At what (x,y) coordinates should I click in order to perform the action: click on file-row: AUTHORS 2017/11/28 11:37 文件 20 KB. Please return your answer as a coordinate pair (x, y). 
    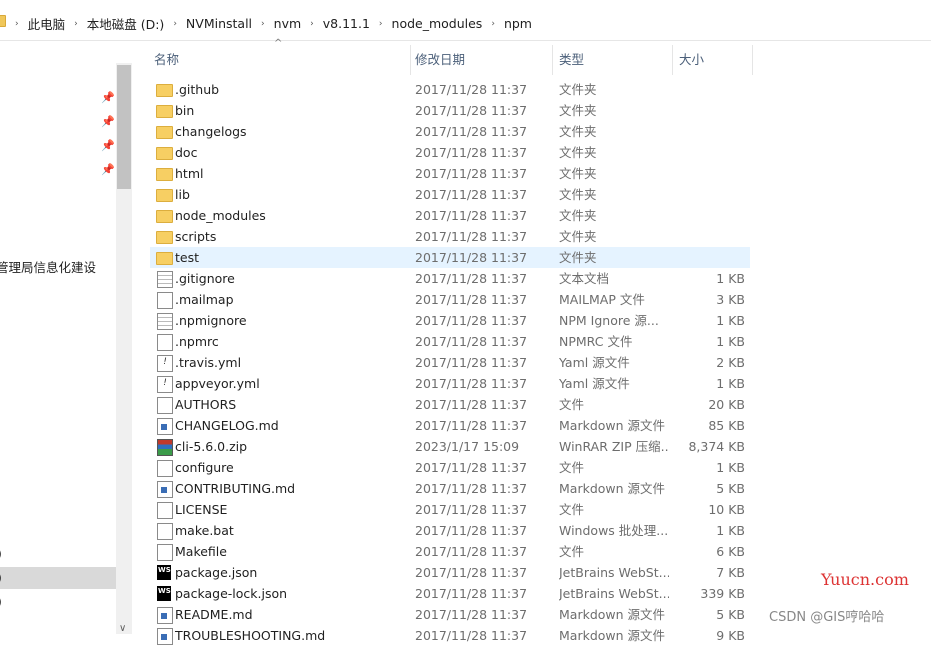
    Looking at the image, I should click on (450, 404).